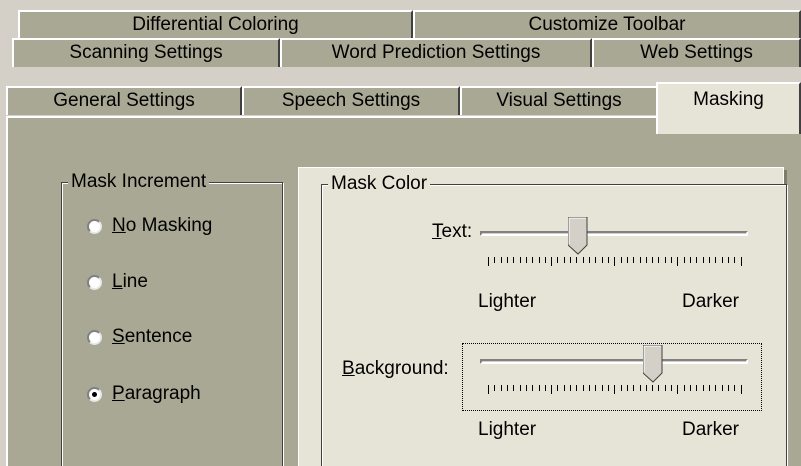 The height and width of the screenshot is (466, 801). What do you see at coordinates (149, 226) in the screenshot?
I see `radio-no-masking: No Masking` at bounding box center [149, 226].